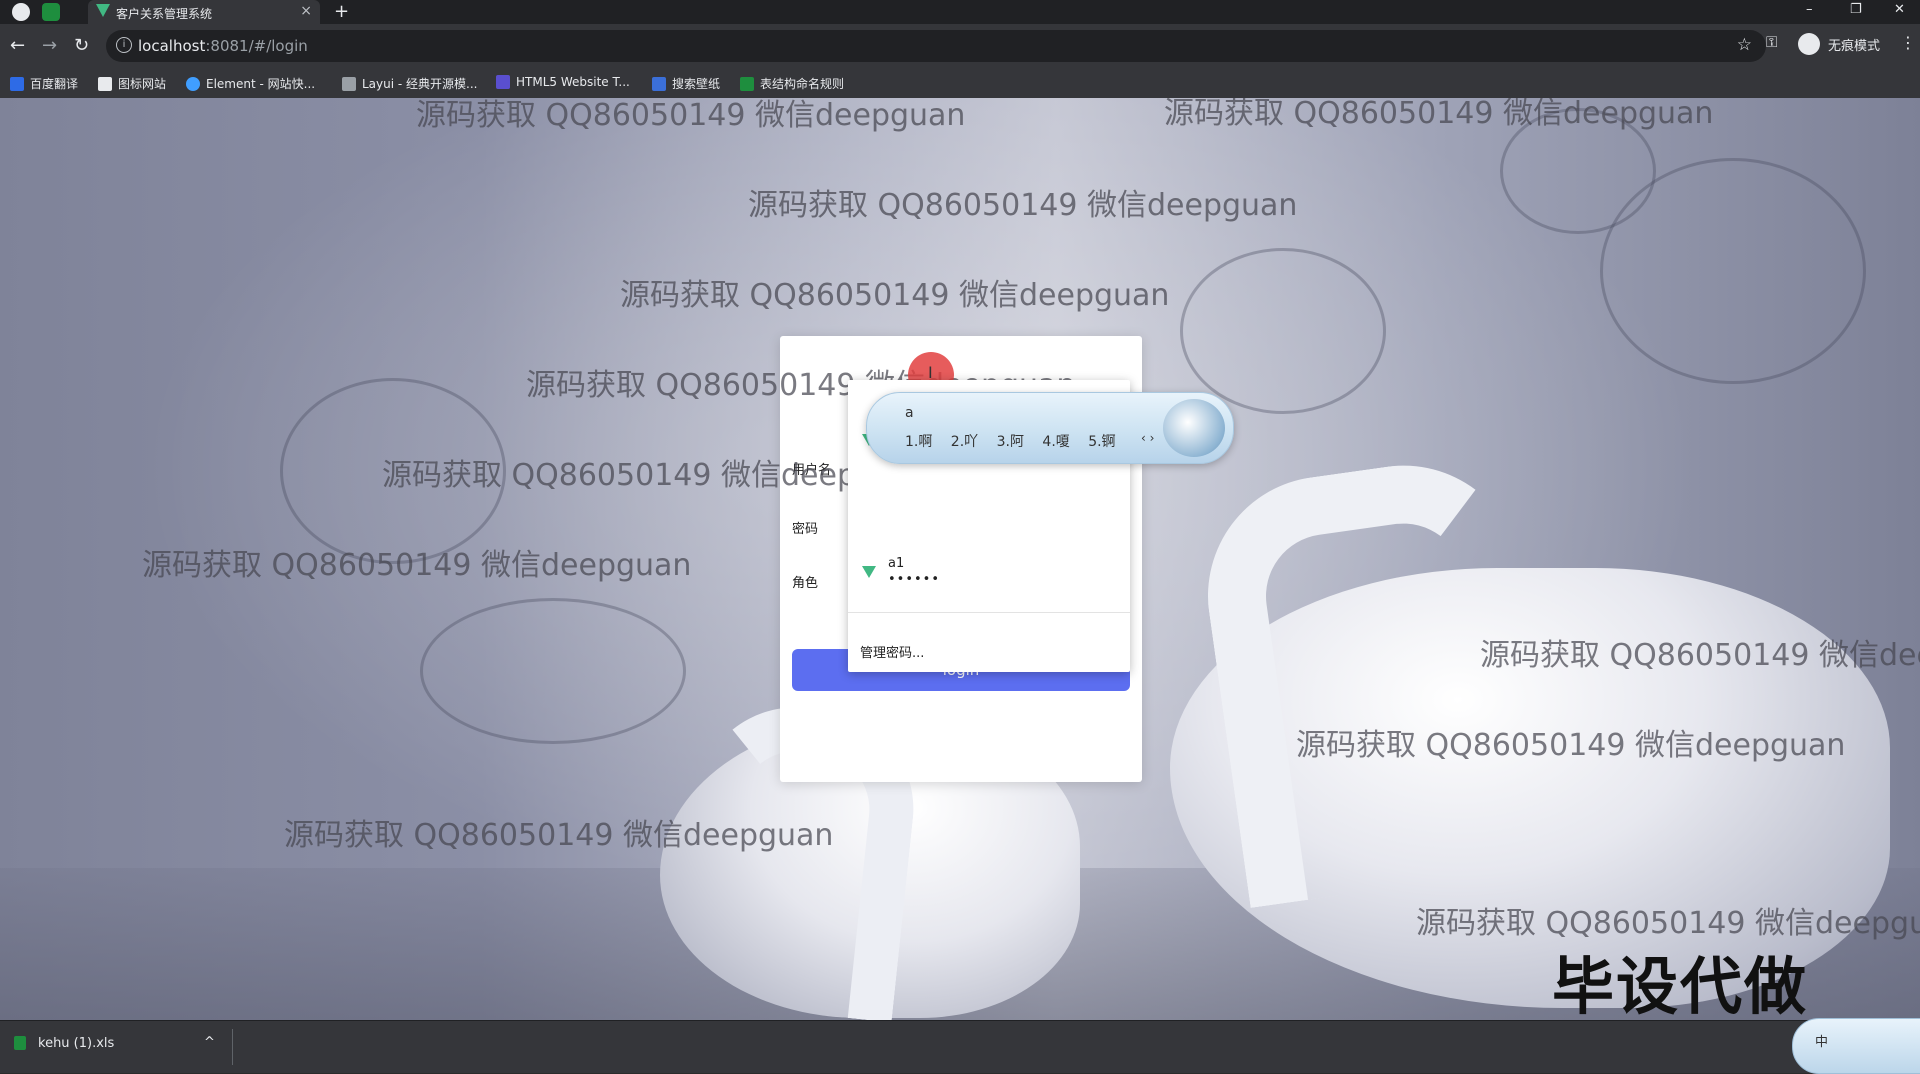 The height and width of the screenshot is (1074, 1920). Describe the element at coordinates (124, 45) in the screenshot. I see `site-info-icon: i` at that location.